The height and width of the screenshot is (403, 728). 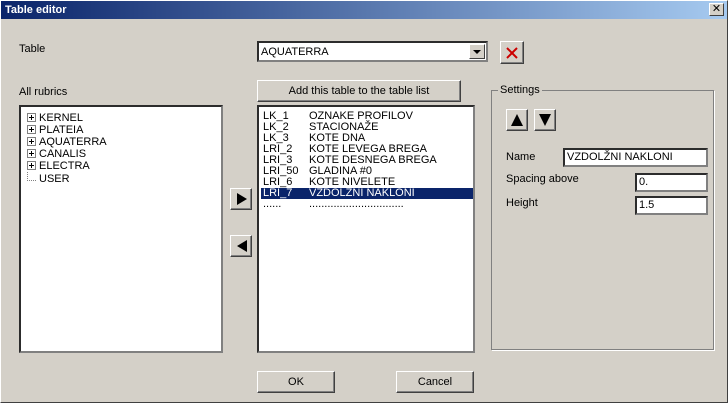 I want to click on move-up-button, so click(x=517, y=120).